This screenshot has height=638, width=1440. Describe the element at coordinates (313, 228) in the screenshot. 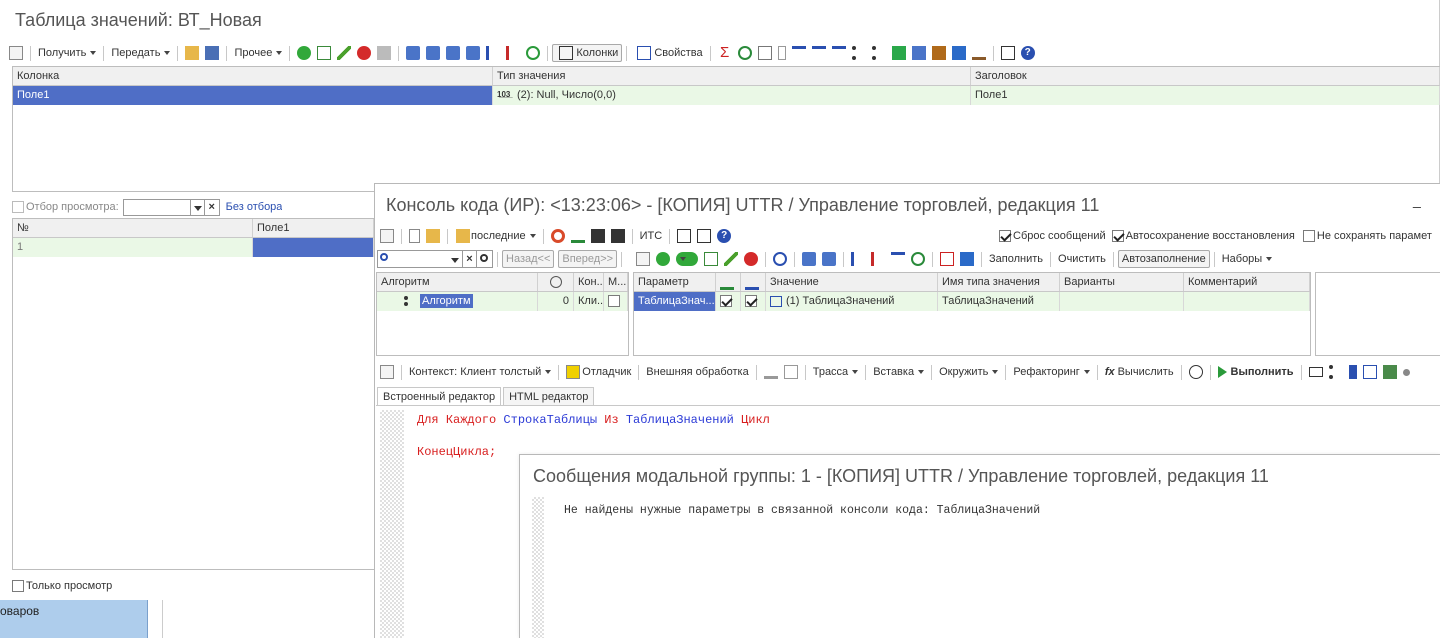

I see `data-header-field: Поле1` at that location.